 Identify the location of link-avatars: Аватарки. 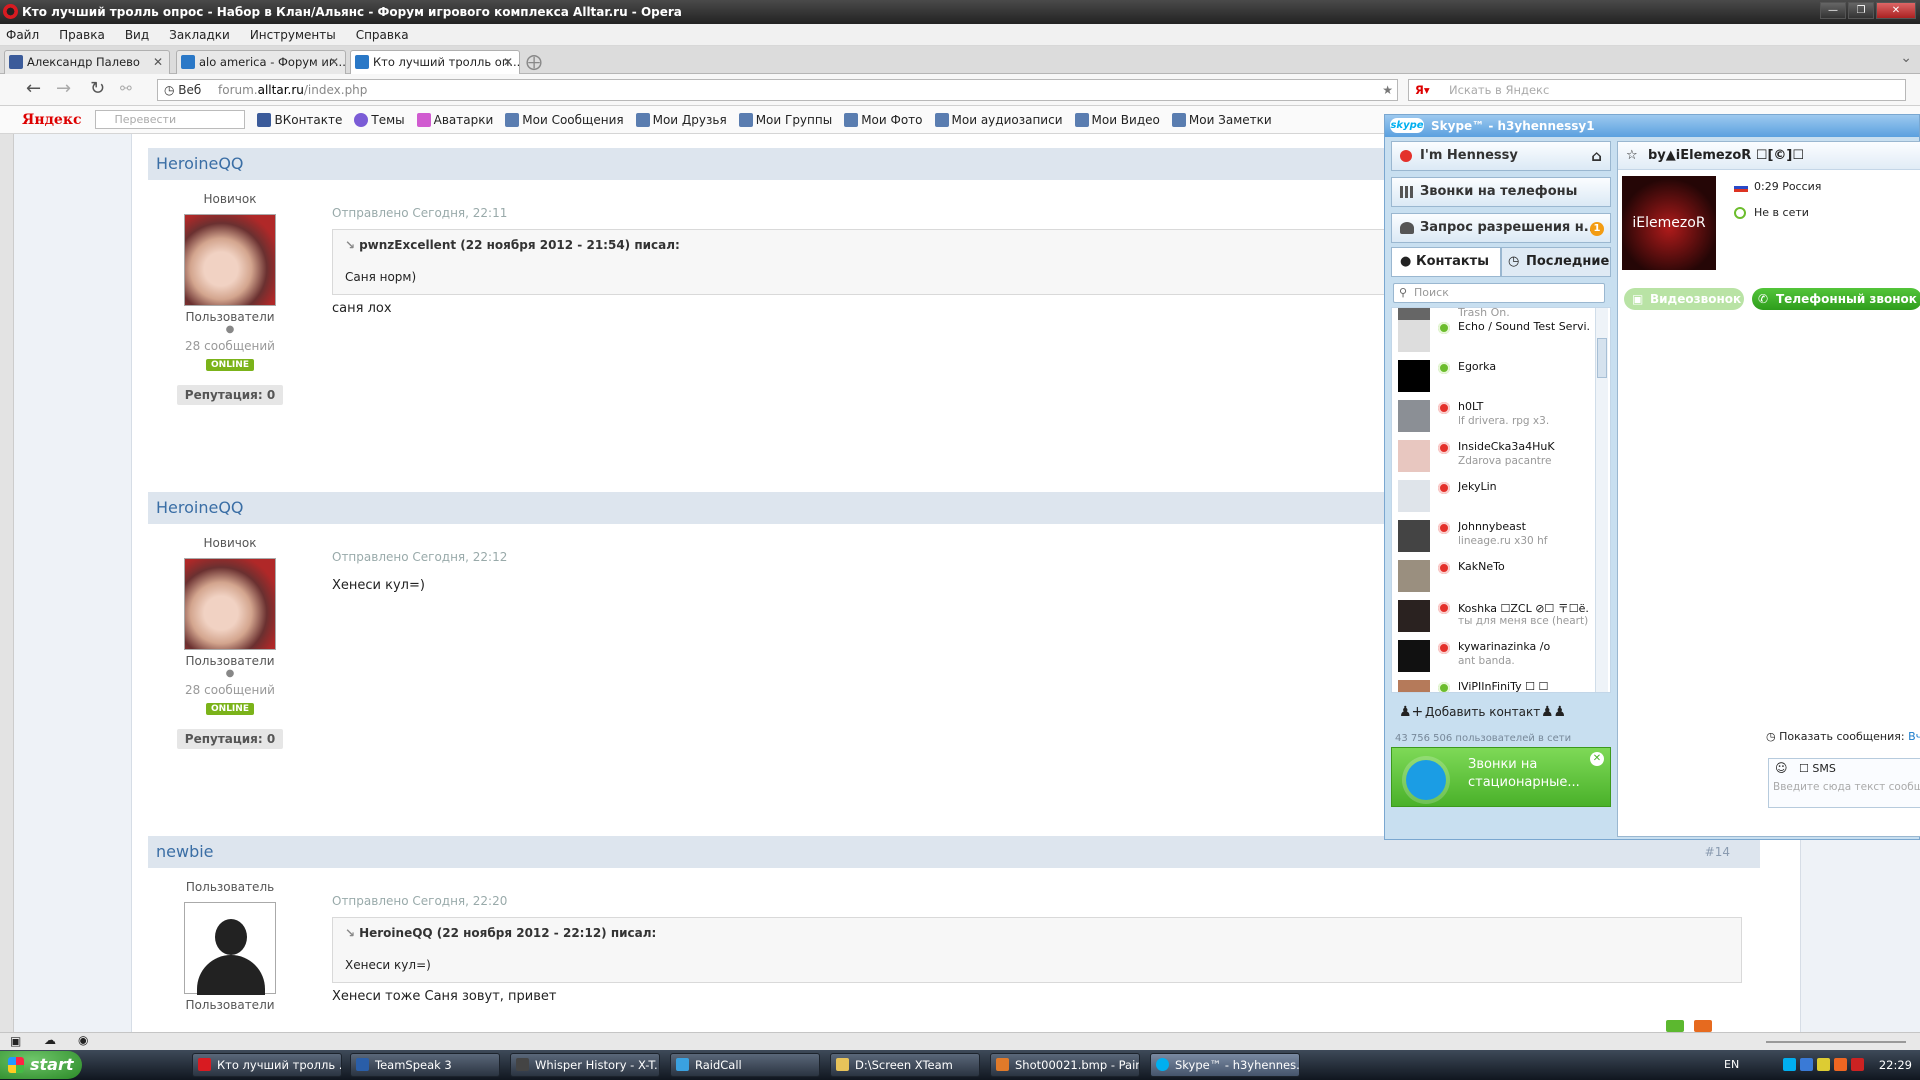
(454, 119).